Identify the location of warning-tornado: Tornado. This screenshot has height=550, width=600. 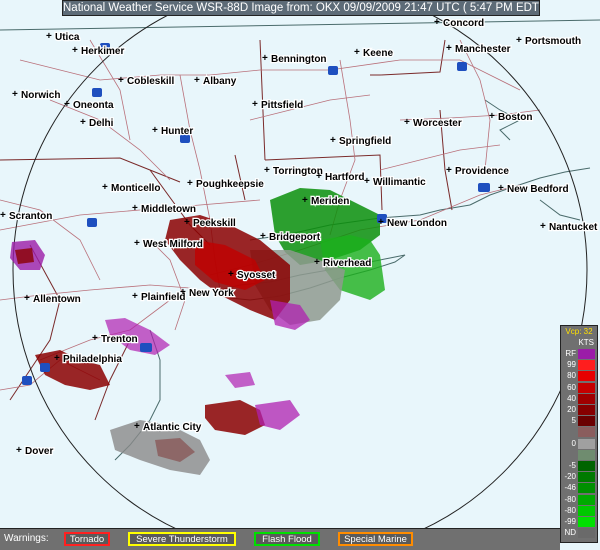
(87, 539).